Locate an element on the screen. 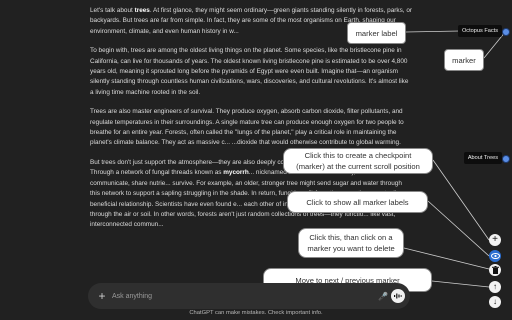  attach-plus-icon: + is located at coordinates (102, 296).